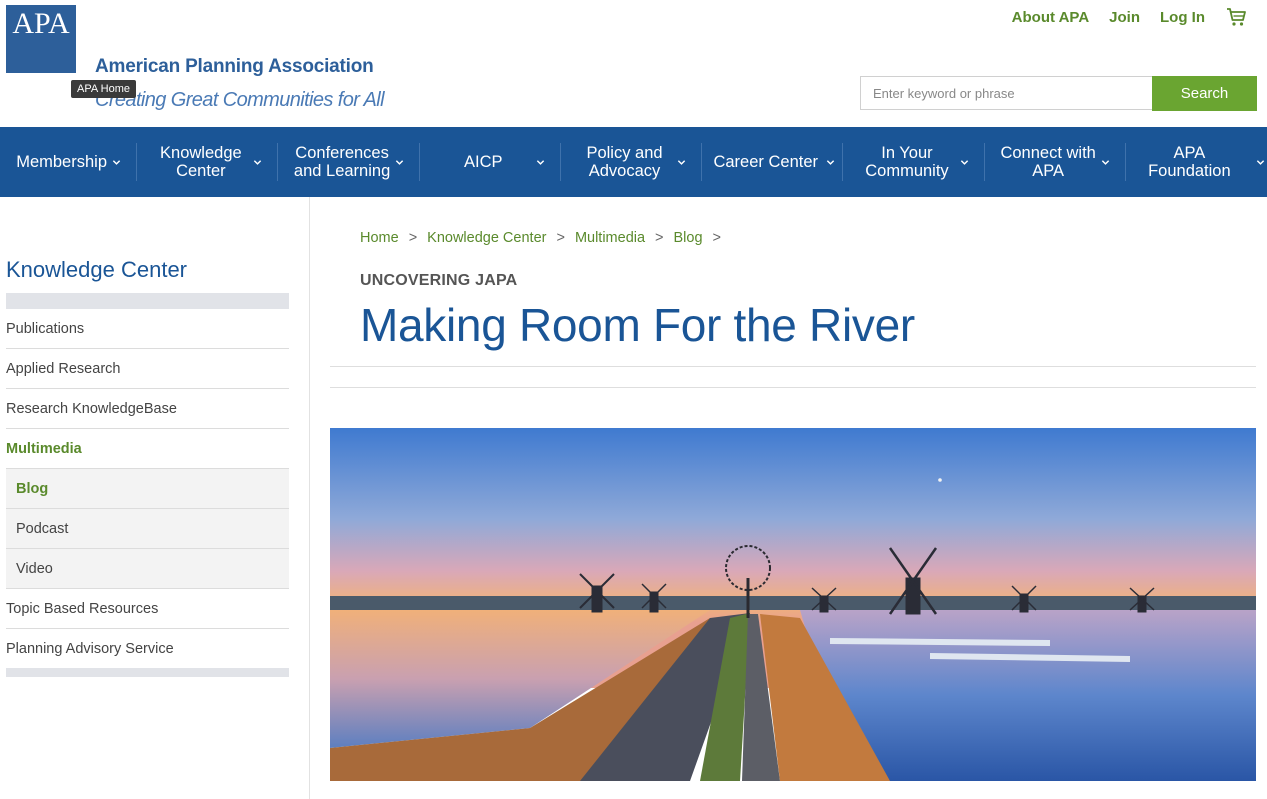  I want to click on utility-links: About APA Join Log In, so click(1129, 17).